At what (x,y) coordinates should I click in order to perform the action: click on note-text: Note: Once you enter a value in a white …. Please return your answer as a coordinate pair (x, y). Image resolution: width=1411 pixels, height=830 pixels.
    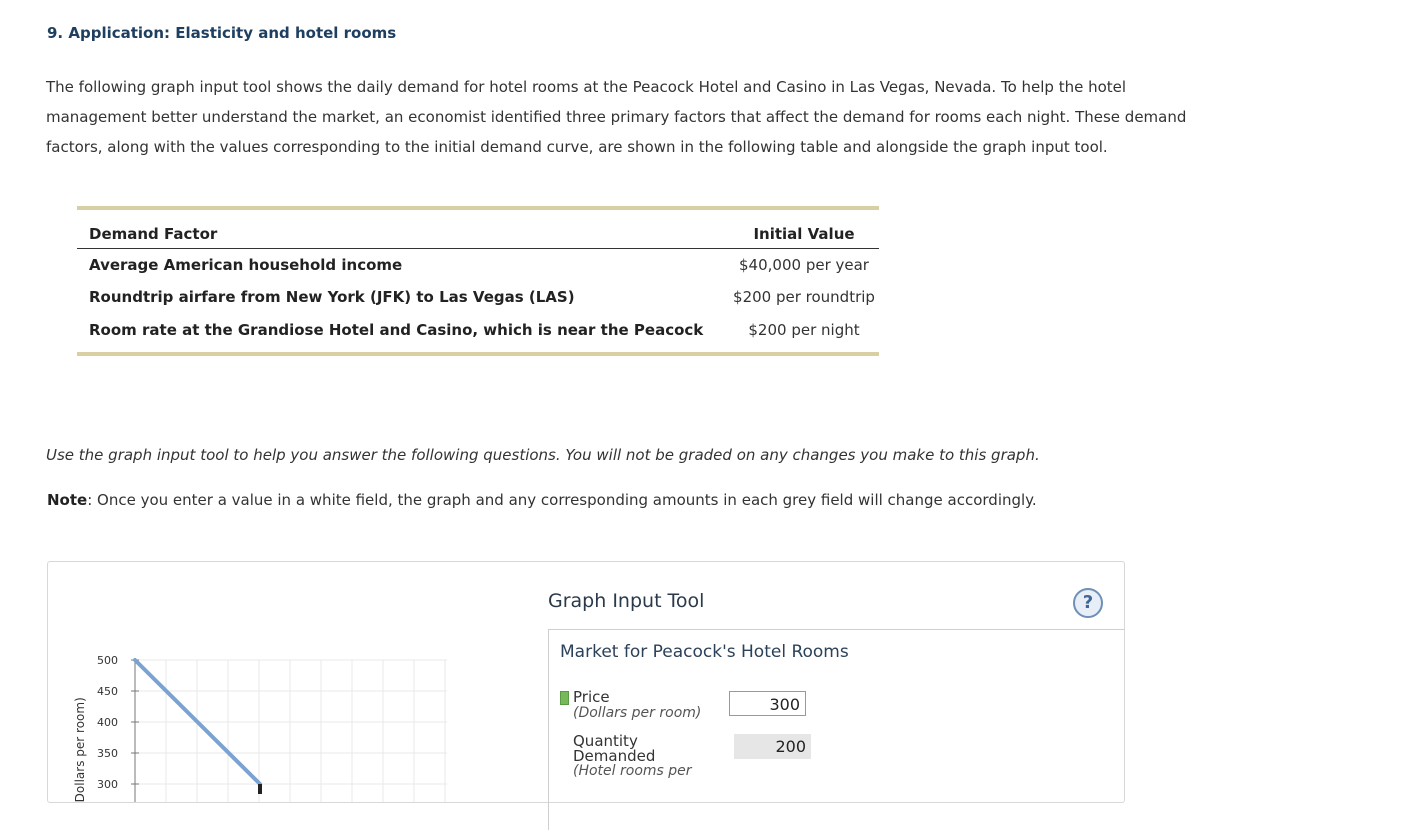
    Looking at the image, I should click on (542, 500).